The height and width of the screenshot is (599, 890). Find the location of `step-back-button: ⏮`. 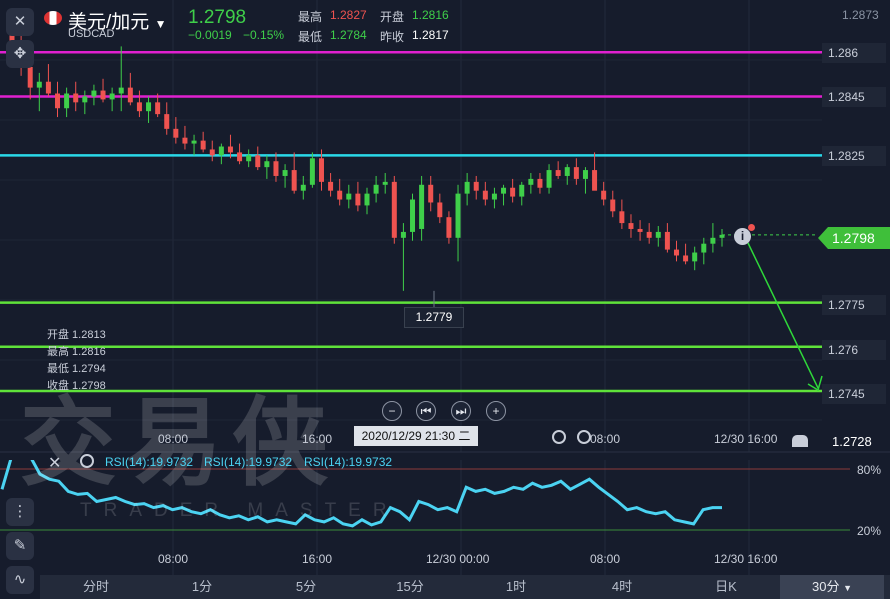

step-back-button: ⏮ is located at coordinates (426, 411).